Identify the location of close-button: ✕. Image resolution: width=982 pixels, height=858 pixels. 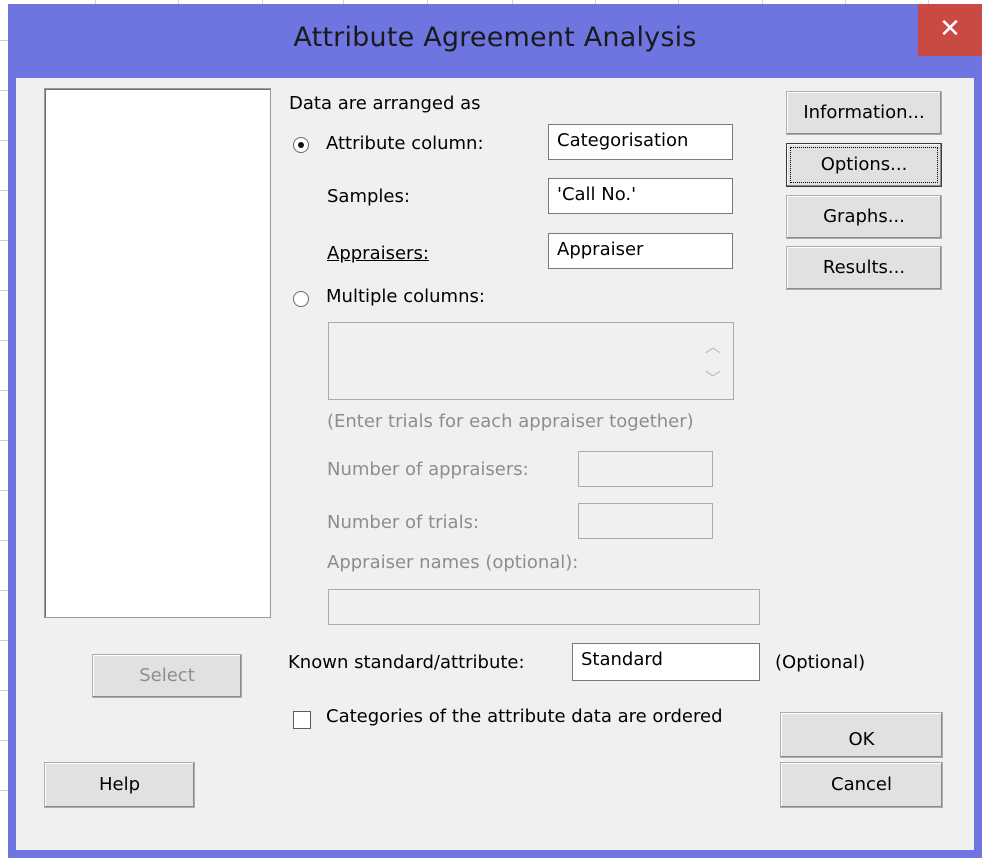
(950, 30).